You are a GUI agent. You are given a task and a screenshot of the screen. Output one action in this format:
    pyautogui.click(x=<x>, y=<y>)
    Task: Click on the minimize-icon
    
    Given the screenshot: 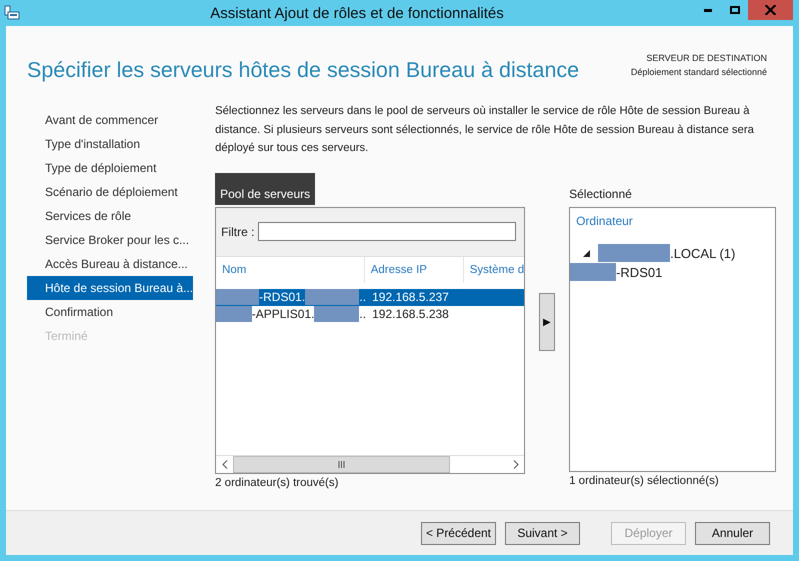 What is the action you would take?
    pyautogui.click(x=708, y=10)
    